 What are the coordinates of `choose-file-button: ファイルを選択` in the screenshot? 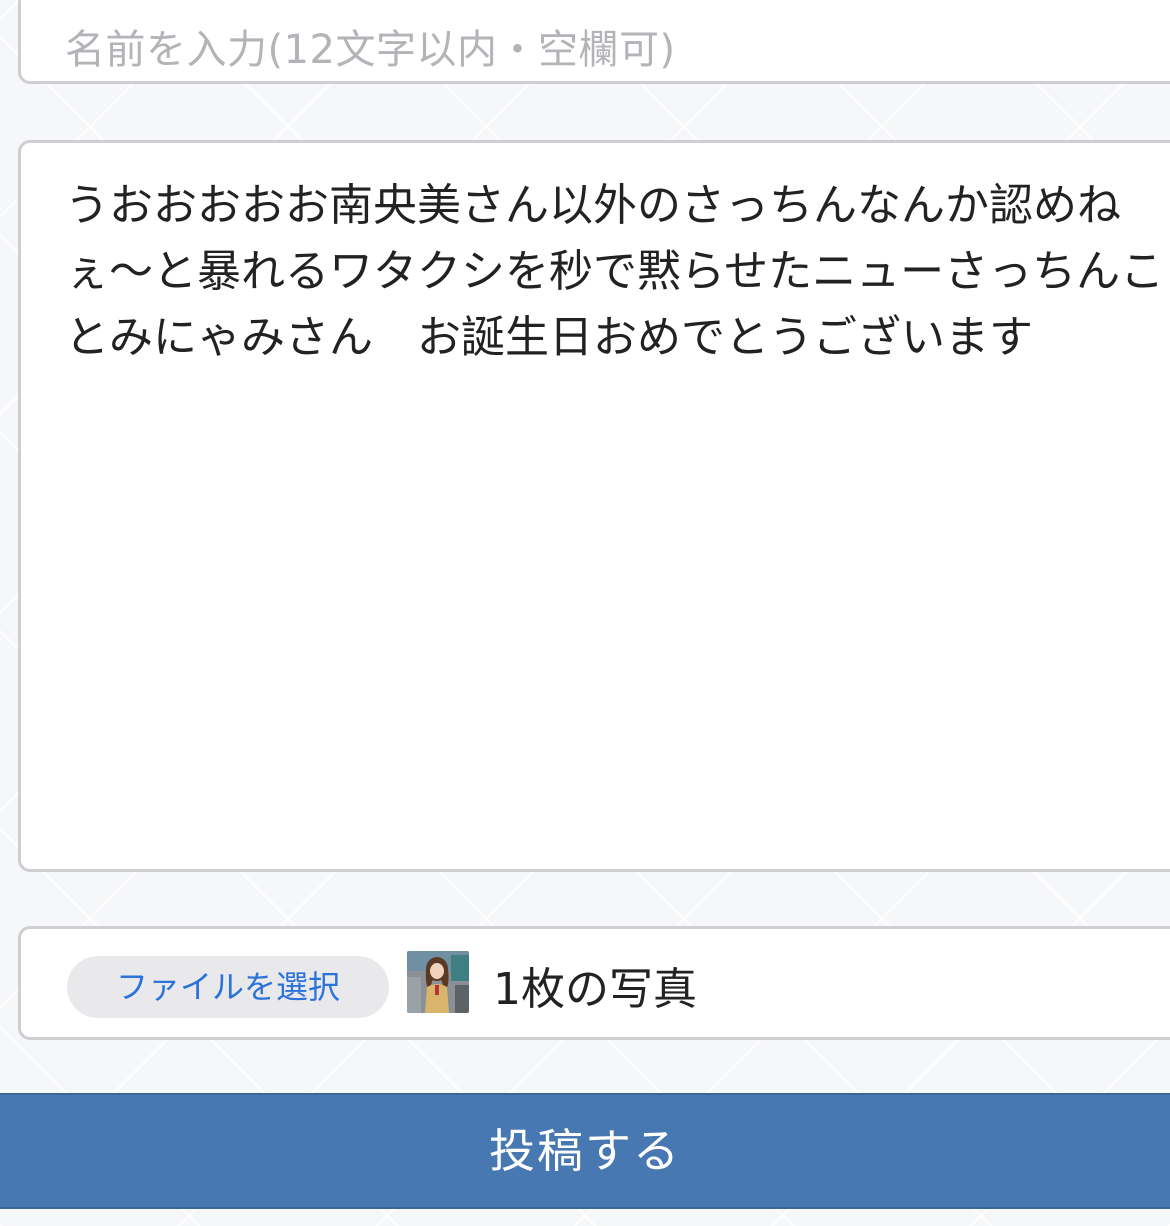 It's located at (228, 987).